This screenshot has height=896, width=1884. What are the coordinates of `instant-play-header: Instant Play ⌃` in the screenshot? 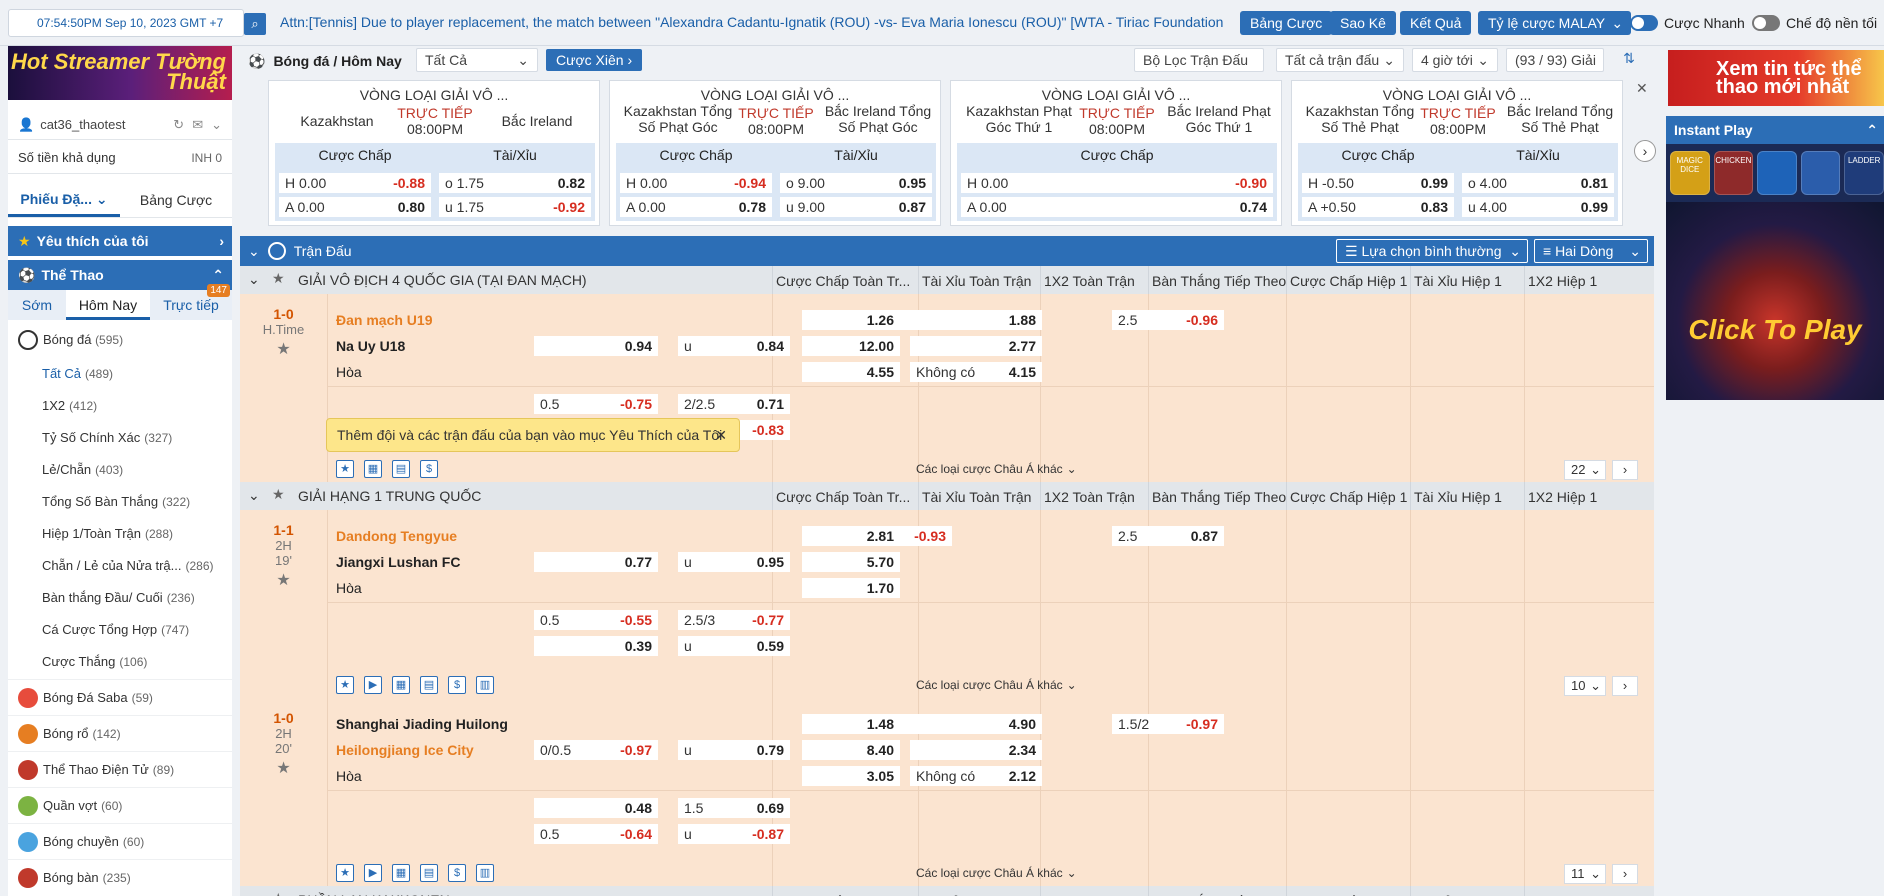 It's located at (1775, 130).